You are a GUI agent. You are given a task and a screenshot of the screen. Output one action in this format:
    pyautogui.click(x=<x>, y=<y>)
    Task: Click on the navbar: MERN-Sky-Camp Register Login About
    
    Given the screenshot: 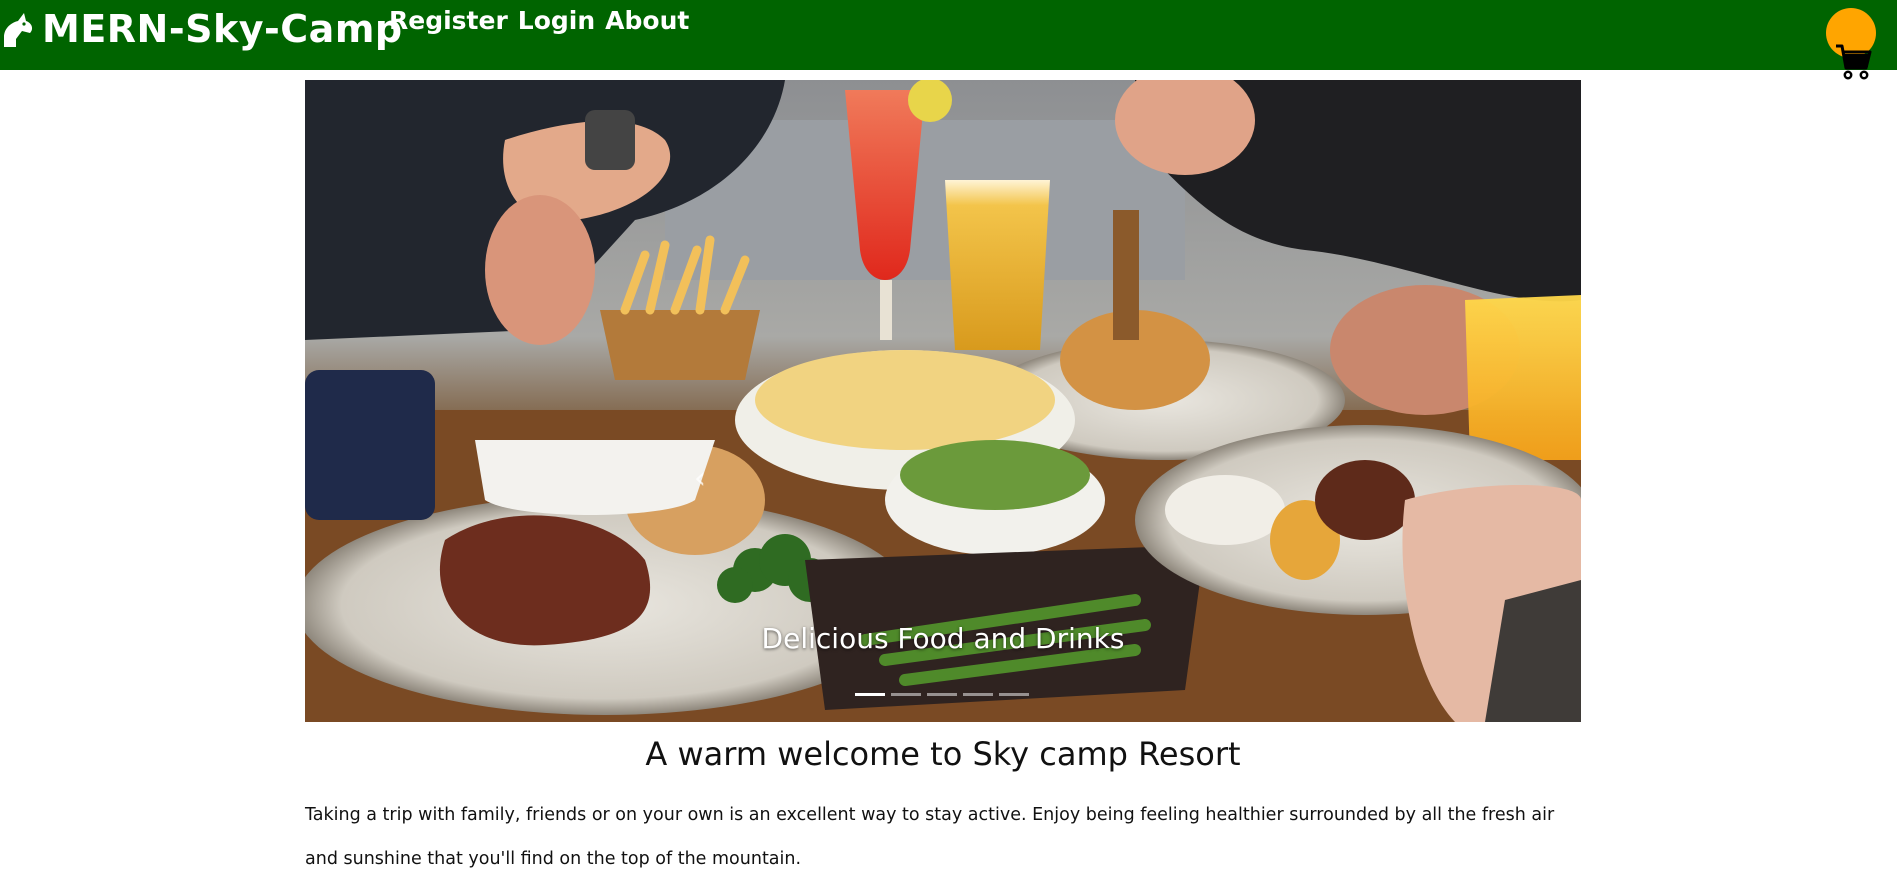 What is the action you would take?
    pyautogui.click(x=948, y=40)
    